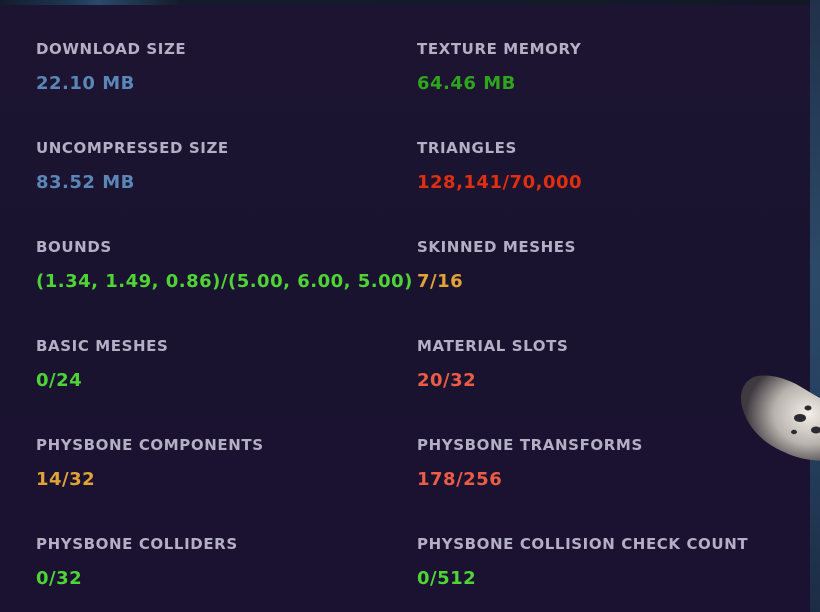 Image resolution: width=820 pixels, height=612 pixels. What do you see at coordinates (447, 578) in the screenshot?
I see `stat-value: 0/512` at bounding box center [447, 578].